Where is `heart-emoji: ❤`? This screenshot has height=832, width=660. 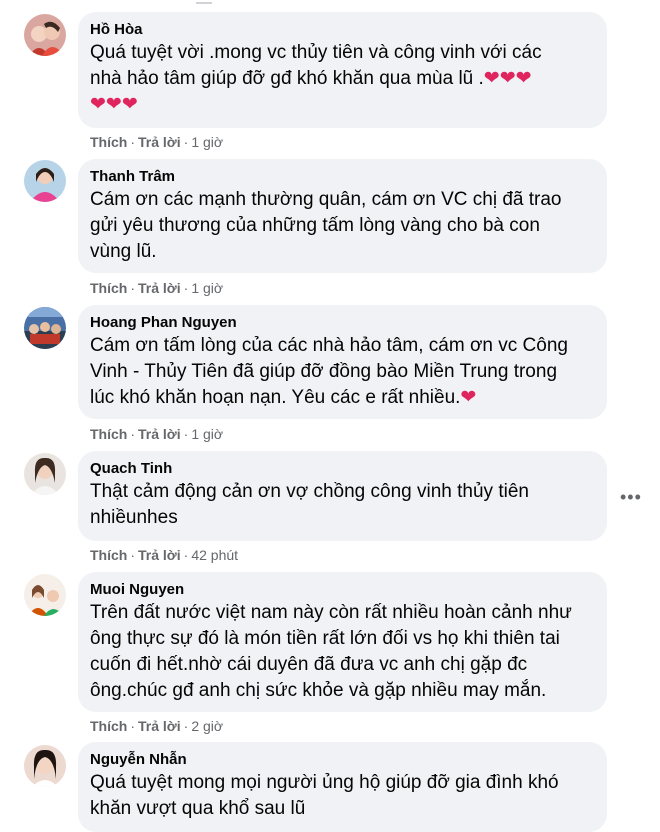 heart-emoji: ❤ is located at coordinates (468, 397).